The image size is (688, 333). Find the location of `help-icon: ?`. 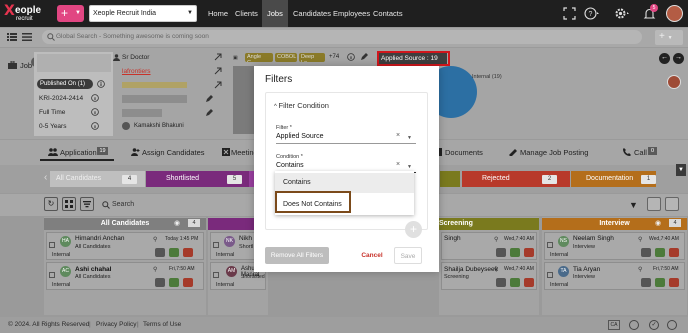

help-icon: ? is located at coordinates (591, 13).